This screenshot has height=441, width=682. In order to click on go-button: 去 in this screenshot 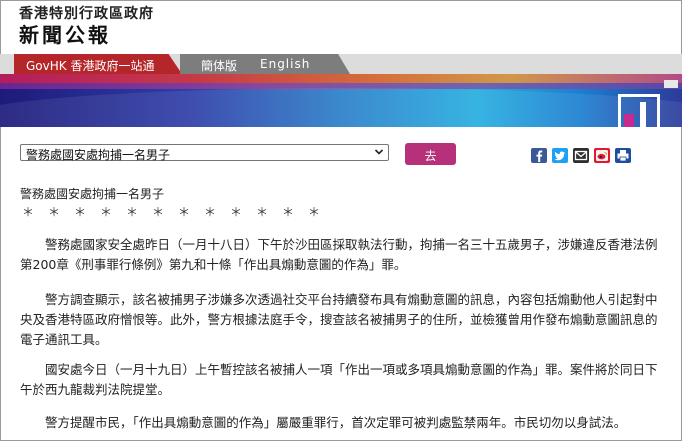, I will do `click(430, 154)`.